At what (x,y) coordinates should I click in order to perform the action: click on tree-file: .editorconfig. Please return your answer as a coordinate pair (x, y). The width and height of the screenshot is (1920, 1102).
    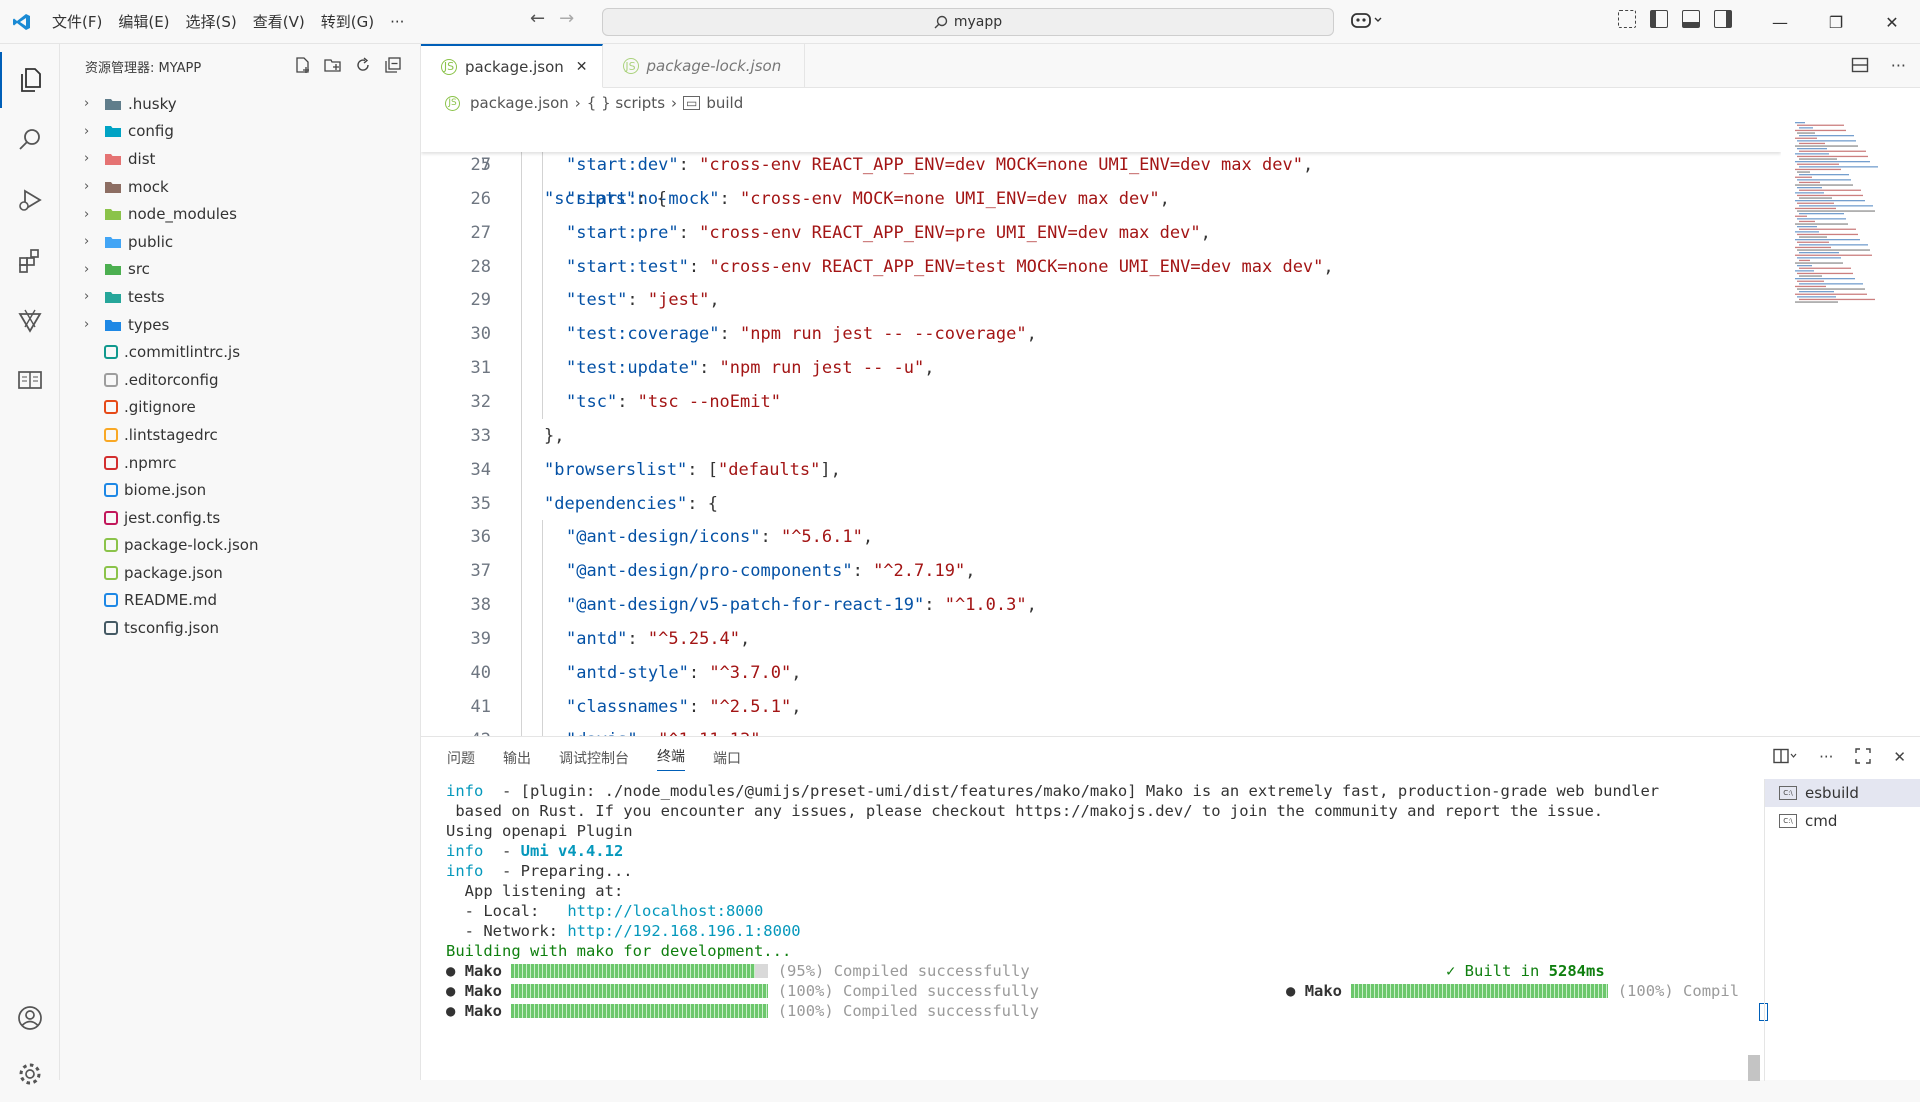
    Looking at the image, I should click on (240, 380).